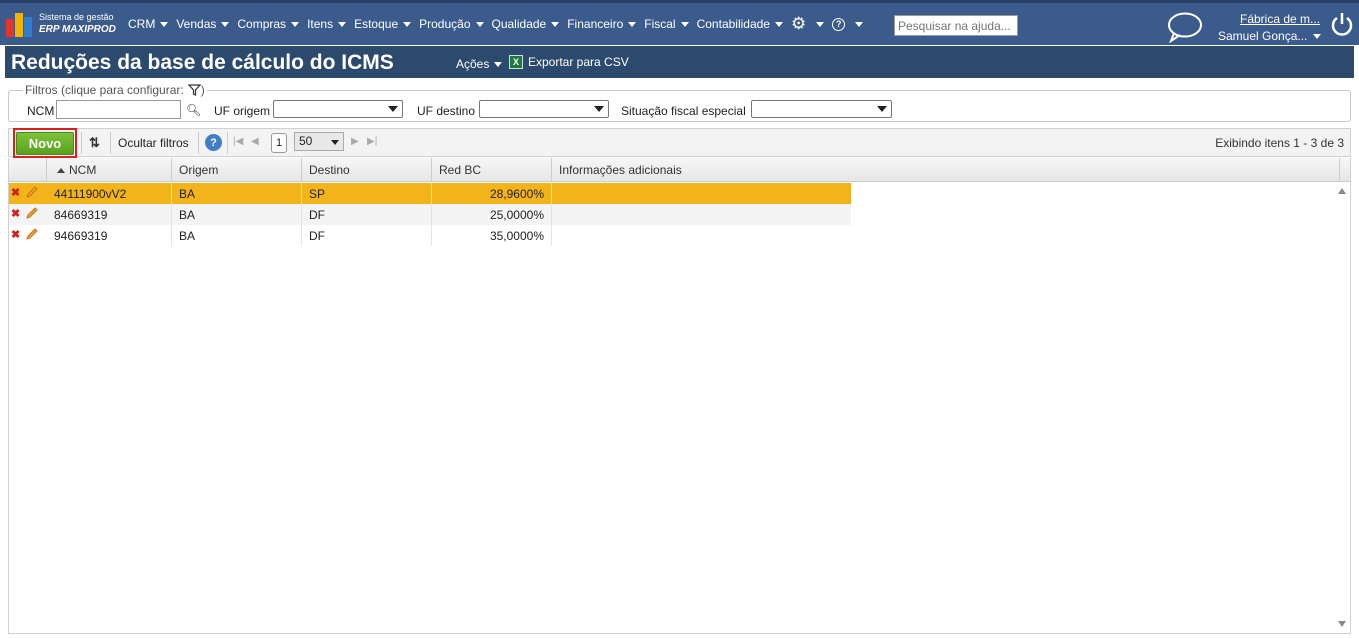  Describe the element at coordinates (255, 141) in the screenshot. I see `prev-page-icon: ◀` at that location.